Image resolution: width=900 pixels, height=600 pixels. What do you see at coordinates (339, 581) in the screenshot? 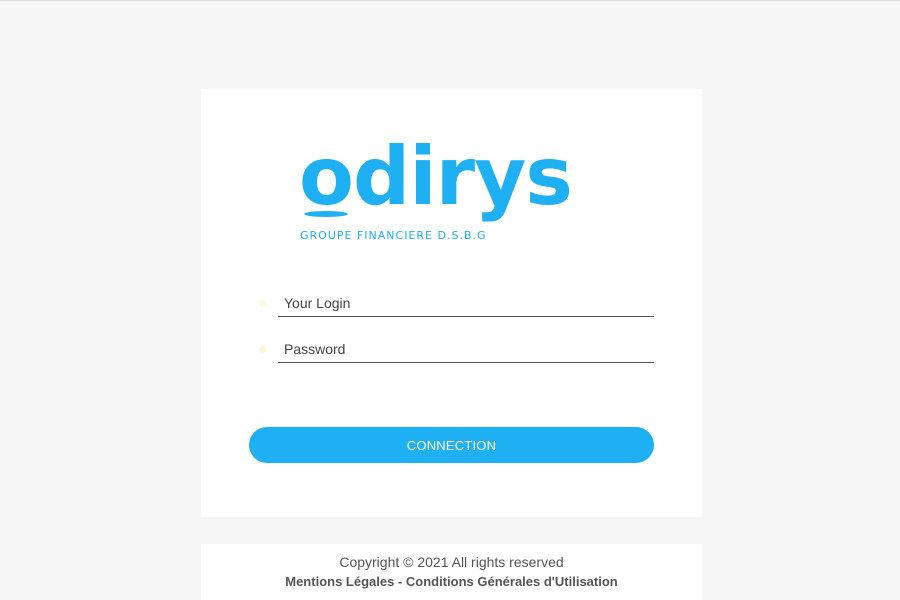
I see `legal-notice-link: Mentions Légales` at bounding box center [339, 581].